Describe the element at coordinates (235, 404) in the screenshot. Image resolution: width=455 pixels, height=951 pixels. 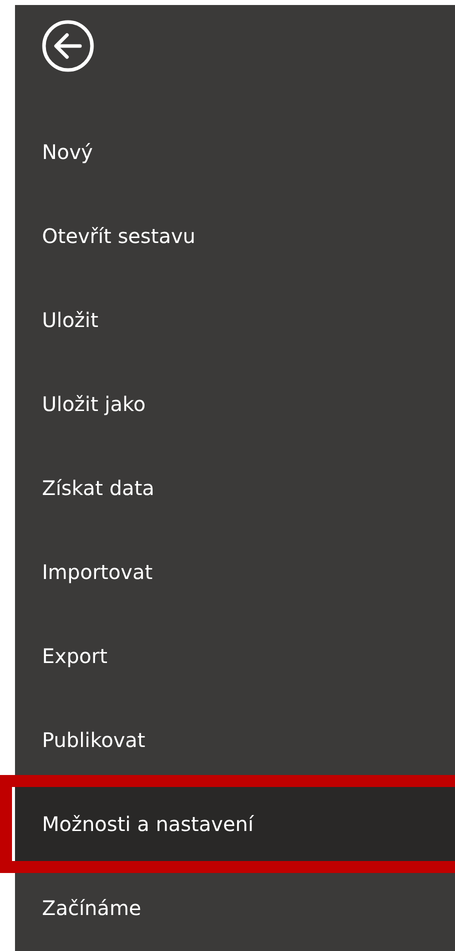
I see `menu-item: Uložit jako` at that location.